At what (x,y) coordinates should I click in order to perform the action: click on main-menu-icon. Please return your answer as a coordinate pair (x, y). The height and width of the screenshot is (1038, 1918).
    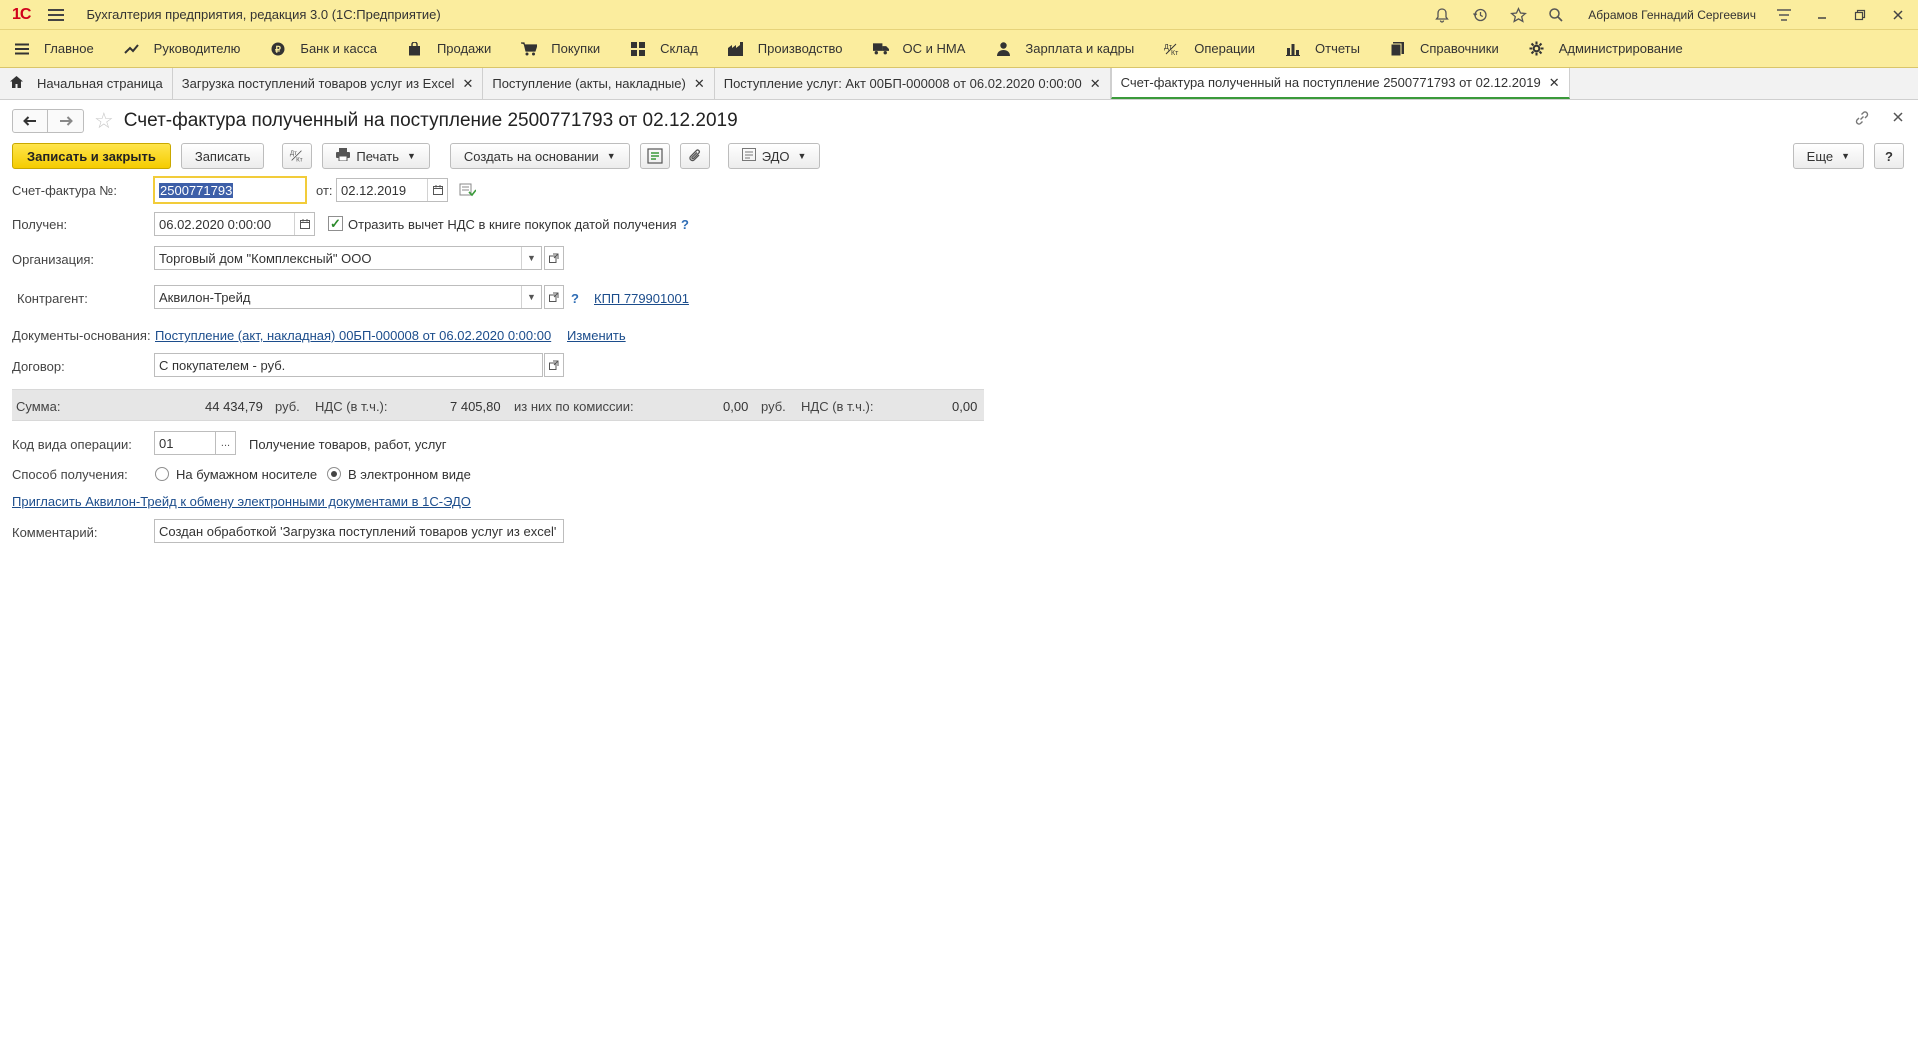
    Looking at the image, I should click on (56, 14).